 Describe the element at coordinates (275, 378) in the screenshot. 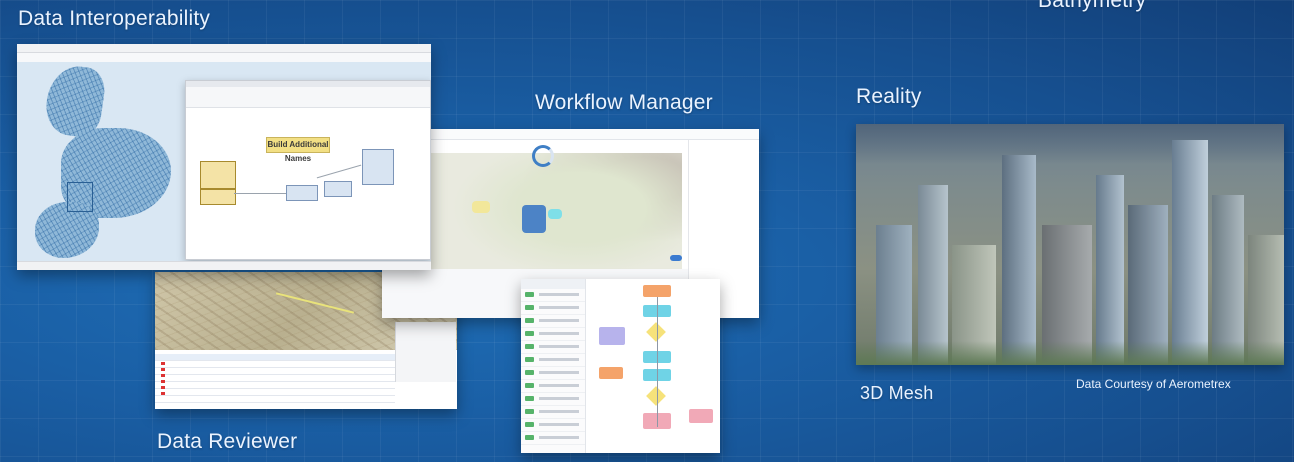

I see `results-table` at that location.